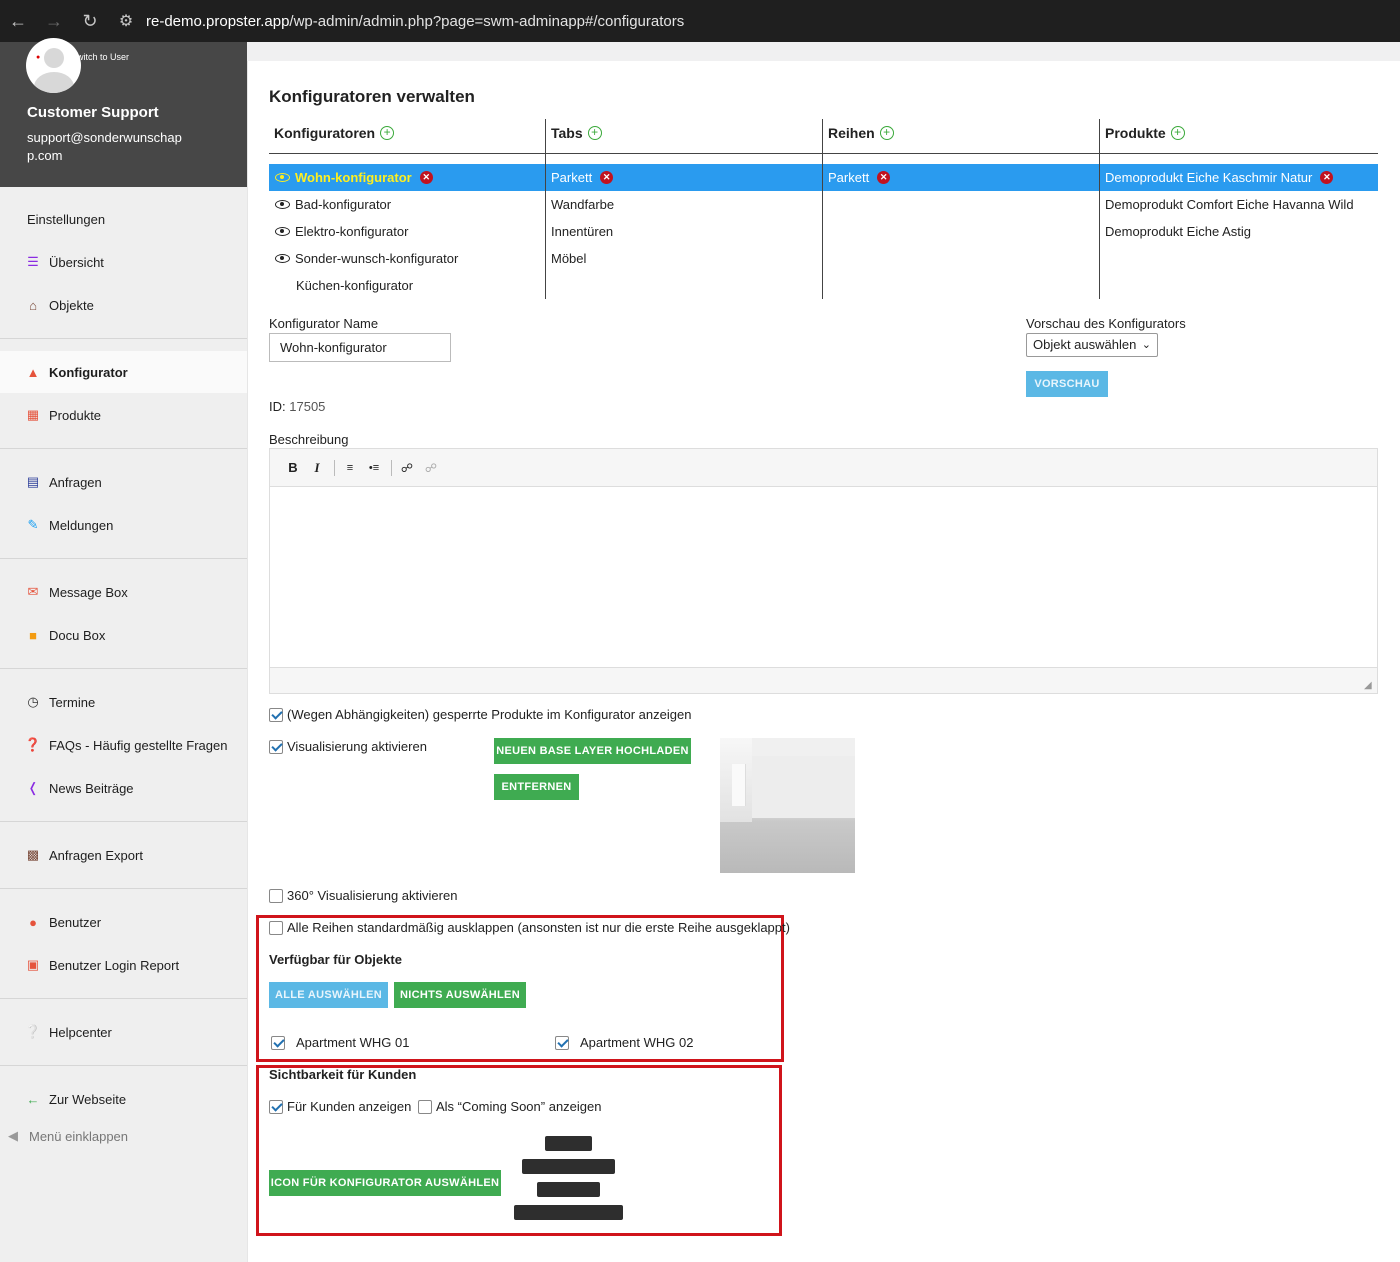 The image size is (1400, 1262). I want to click on tab-item: Innentüren, so click(582, 231).